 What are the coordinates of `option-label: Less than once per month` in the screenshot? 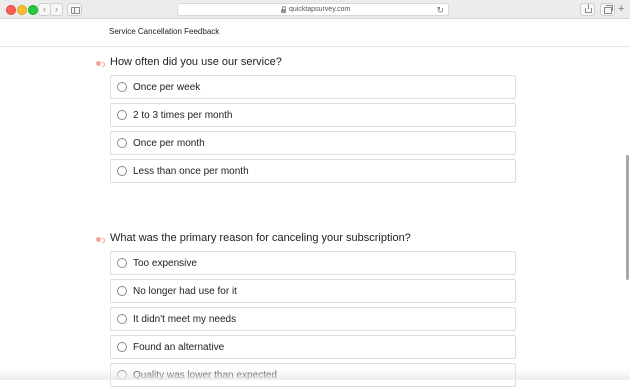 It's located at (191, 171).